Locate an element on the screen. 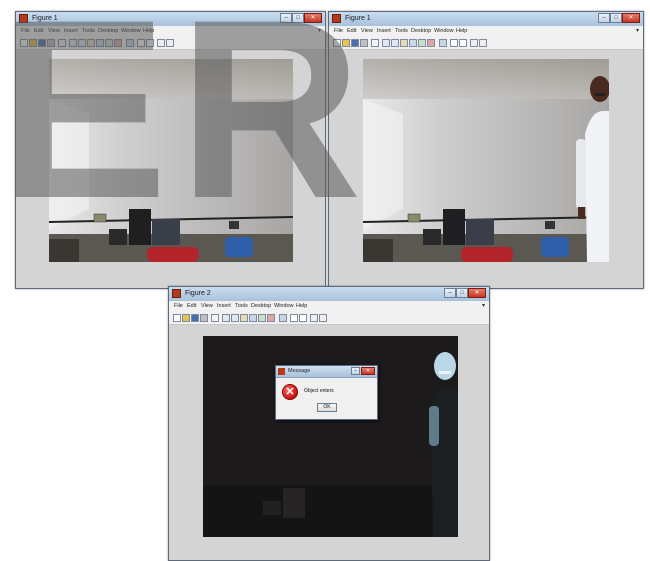  menu-file: File is located at coordinates (178, 306).